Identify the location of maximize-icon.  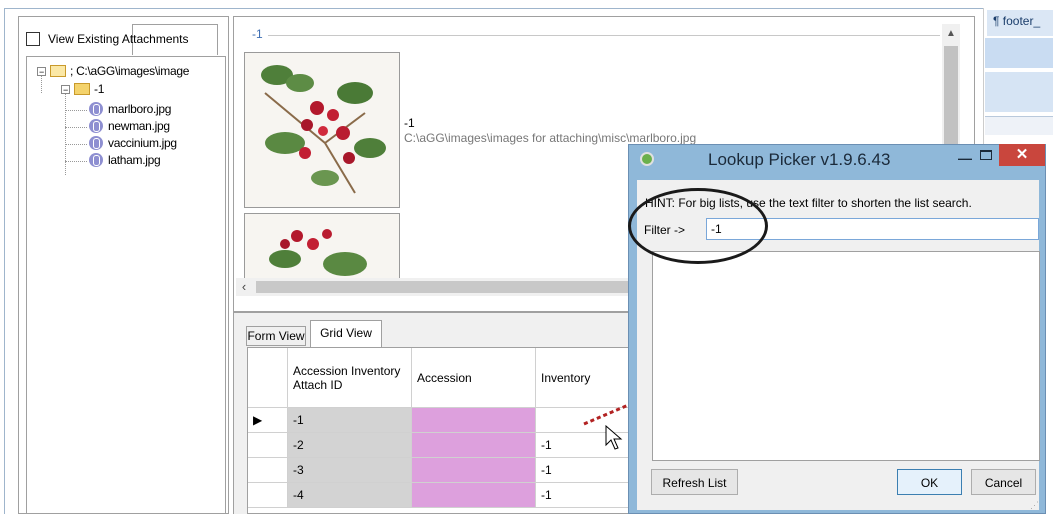
(986, 155).